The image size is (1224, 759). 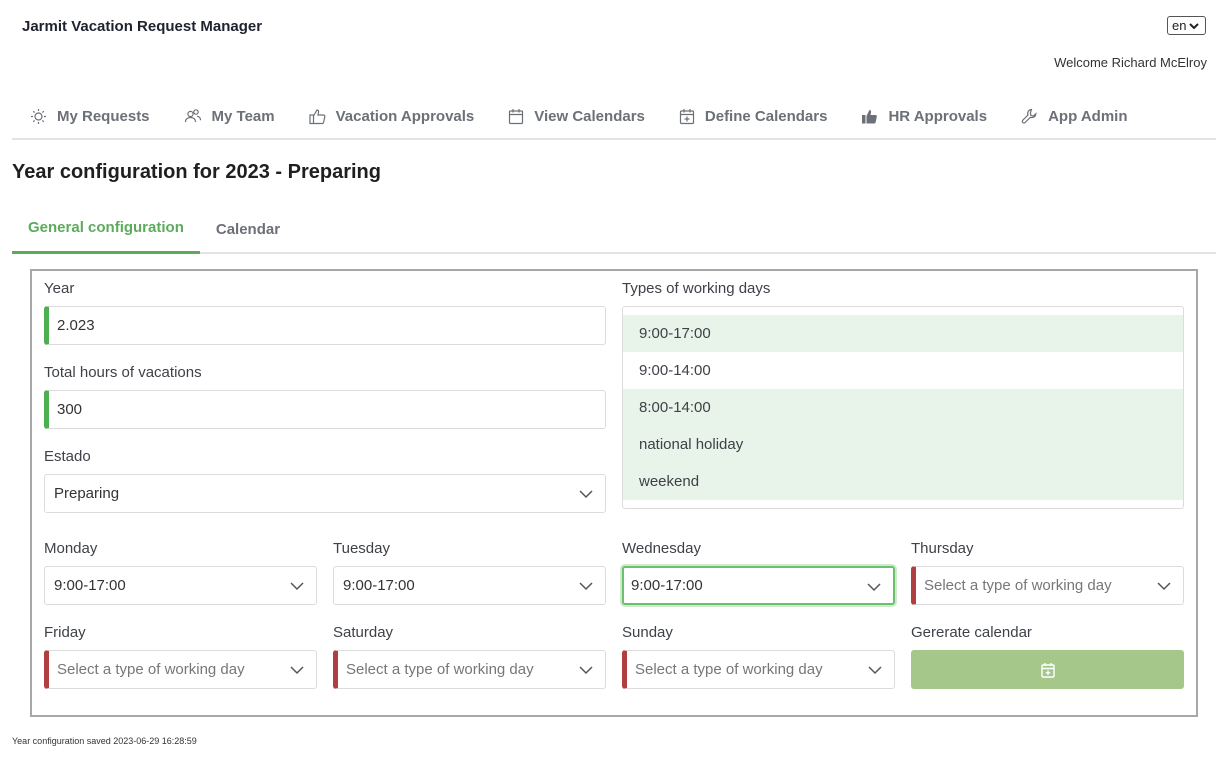 I want to click on friday-placeholder: Select a type of working day, so click(x=151, y=669).